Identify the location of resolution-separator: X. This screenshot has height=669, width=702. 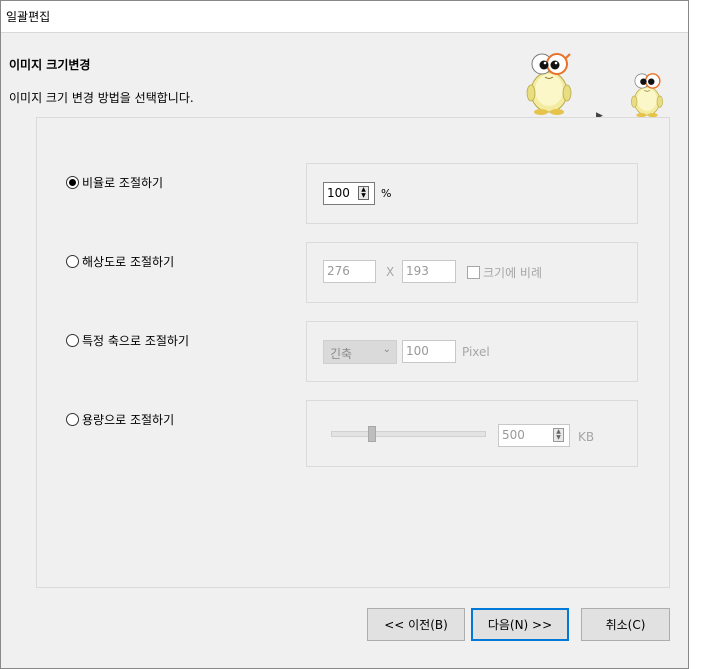
(390, 272).